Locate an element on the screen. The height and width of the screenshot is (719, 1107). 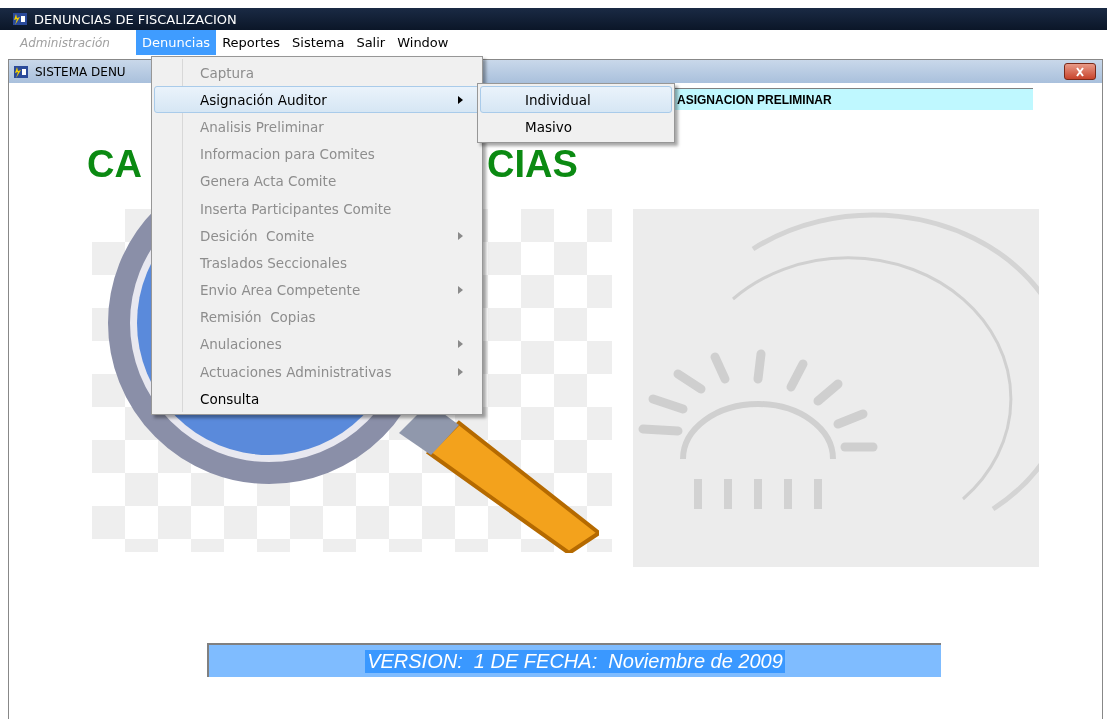
heading-text: CIAS is located at coordinates (532, 164).